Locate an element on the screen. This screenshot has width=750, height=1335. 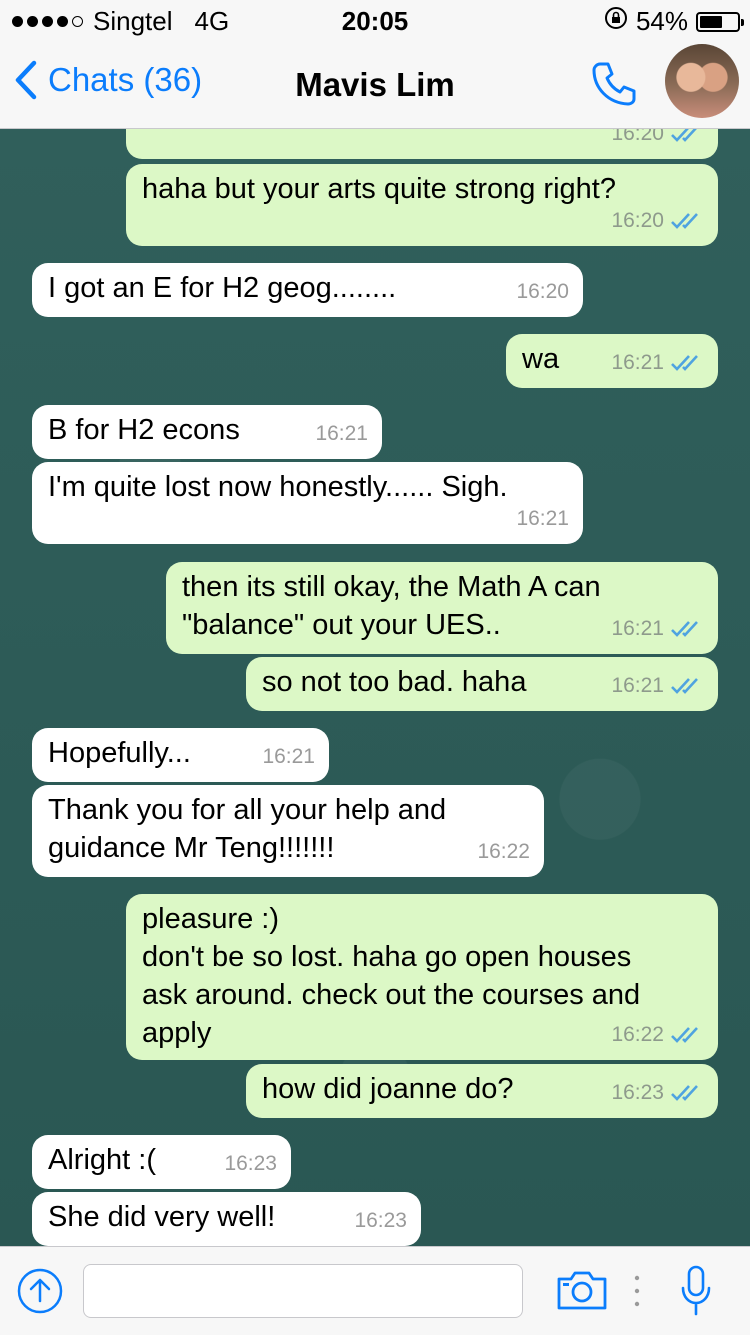
message-bubble-outgoing: so not too bad. haha 16:21 is located at coordinates (482, 684).